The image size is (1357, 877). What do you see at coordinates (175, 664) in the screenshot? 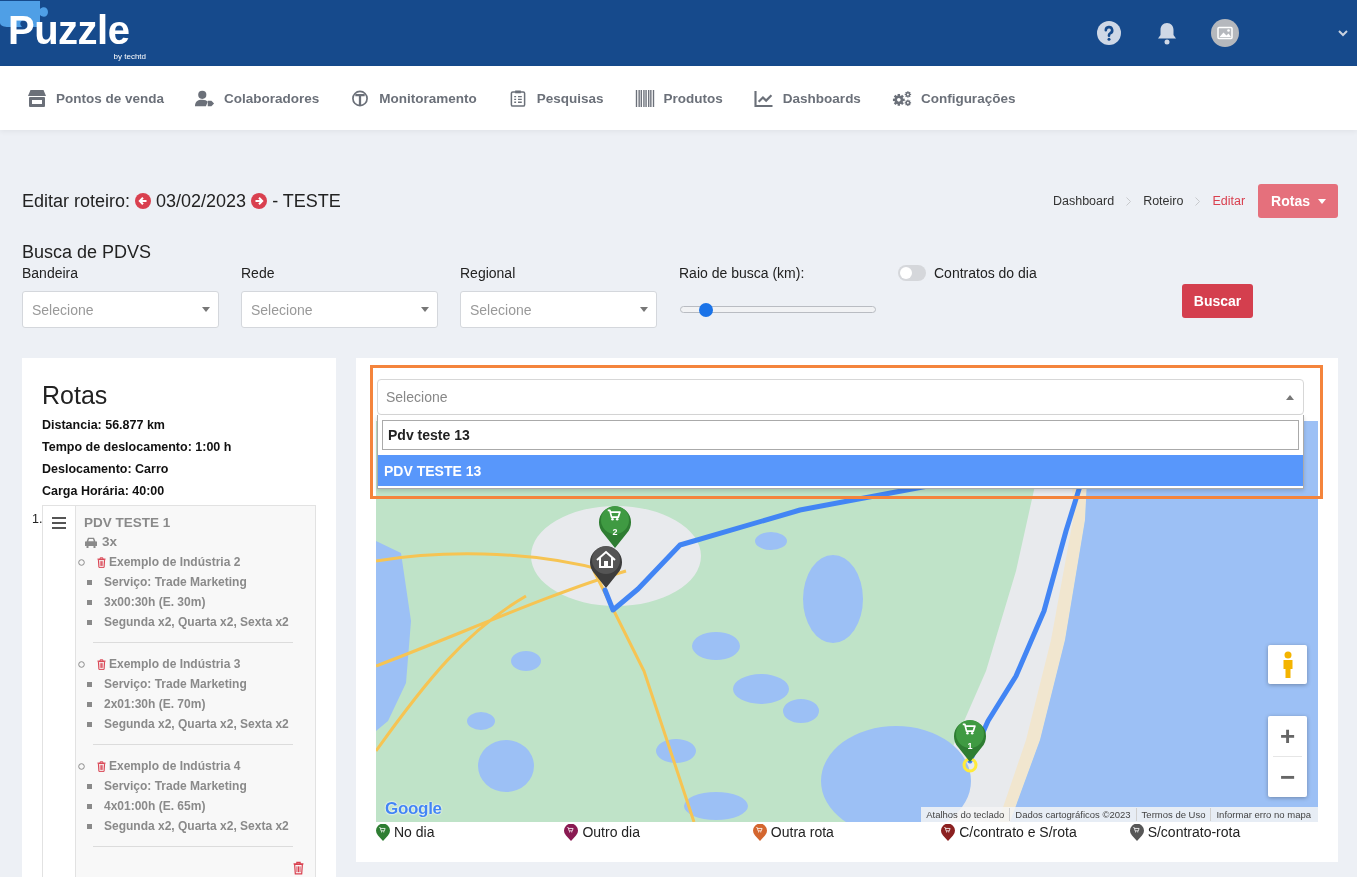
I see `industry-name: Exemplo de Indústria 3` at bounding box center [175, 664].